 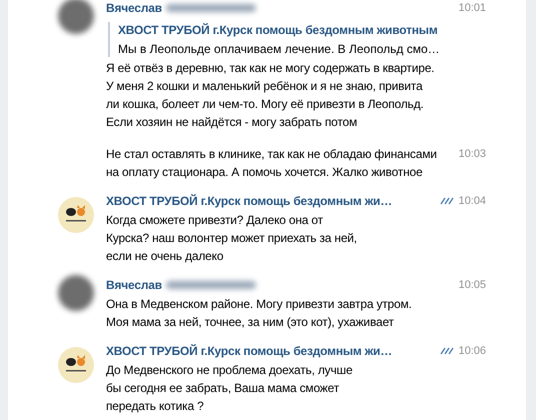 What do you see at coordinates (472, 285) in the screenshot?
I see `message-time: 10:05` at bounding box center [472, 285].